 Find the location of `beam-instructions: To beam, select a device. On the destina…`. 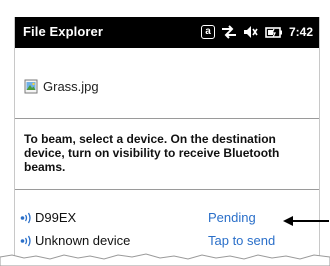

beam-instructions: To beam, select a device. On the destina… is located at coordinates (152, 153).